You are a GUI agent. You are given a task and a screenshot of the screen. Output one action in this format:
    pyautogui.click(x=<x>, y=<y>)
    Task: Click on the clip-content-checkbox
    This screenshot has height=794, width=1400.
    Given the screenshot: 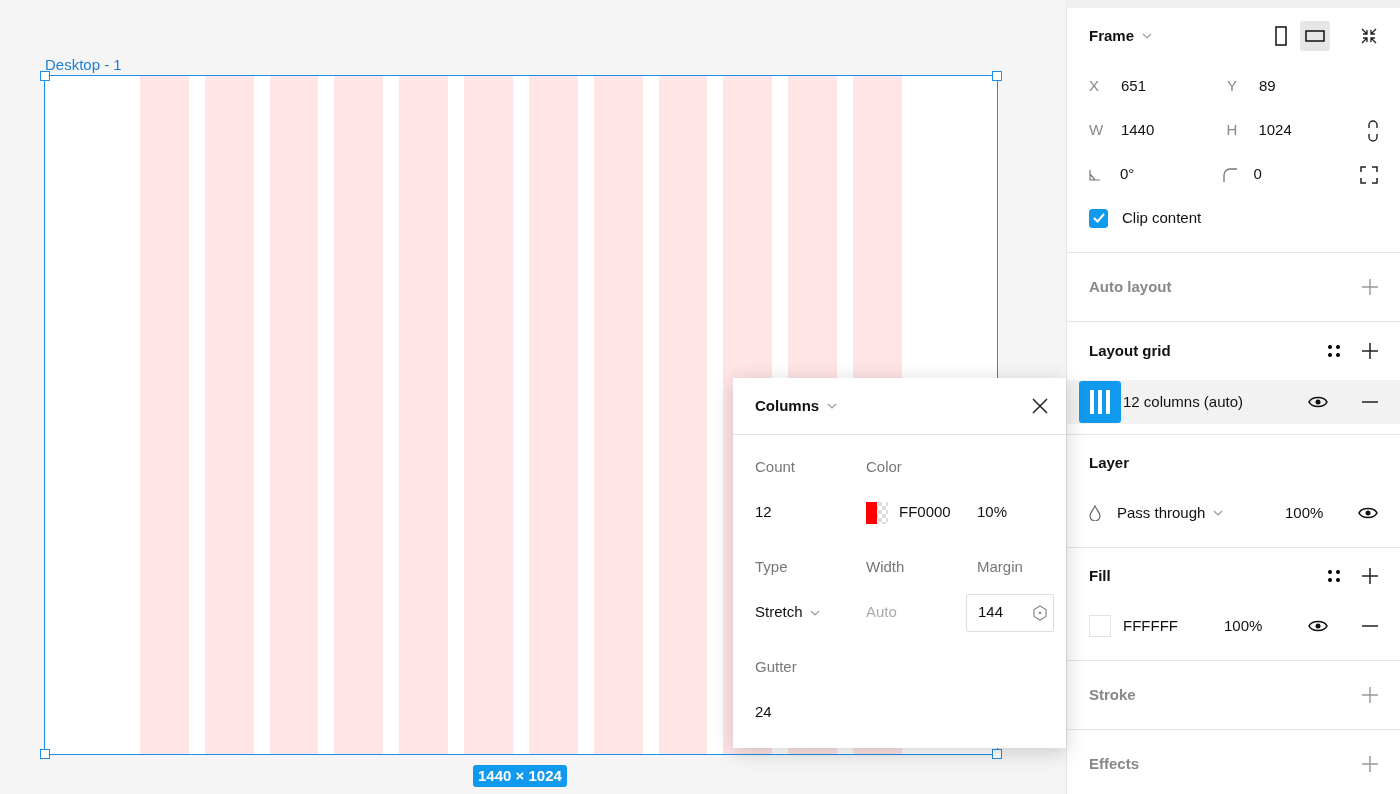 What is the action you would take?
    pyautogui.click(x=1098, y=218)
    